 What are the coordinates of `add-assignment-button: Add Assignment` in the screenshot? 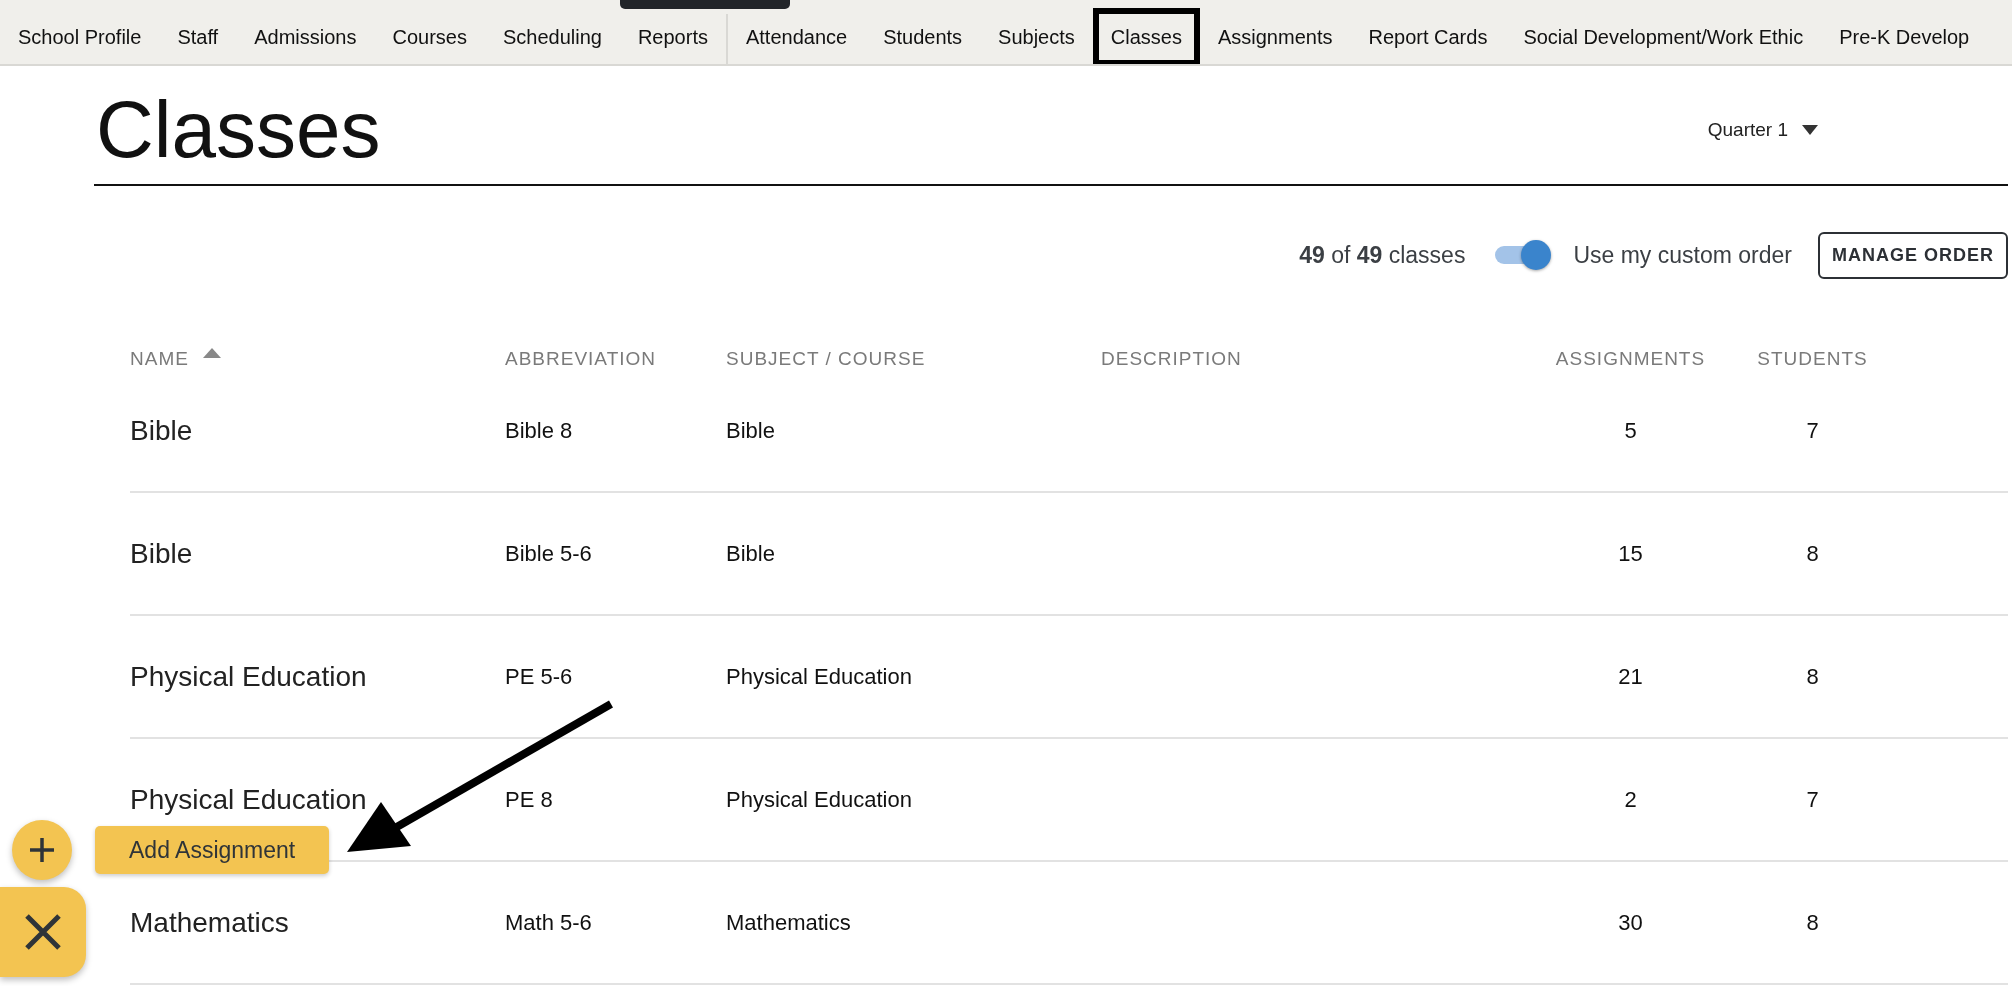 It's located at (212, 850).